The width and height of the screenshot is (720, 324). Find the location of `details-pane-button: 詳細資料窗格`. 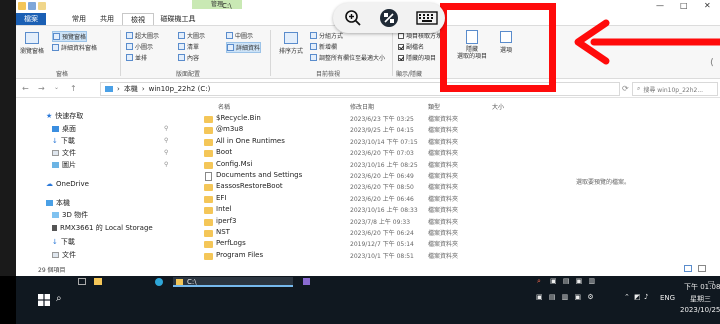

details-pane-button: 詳細資料窗格 is located at coordinates (74, 47).